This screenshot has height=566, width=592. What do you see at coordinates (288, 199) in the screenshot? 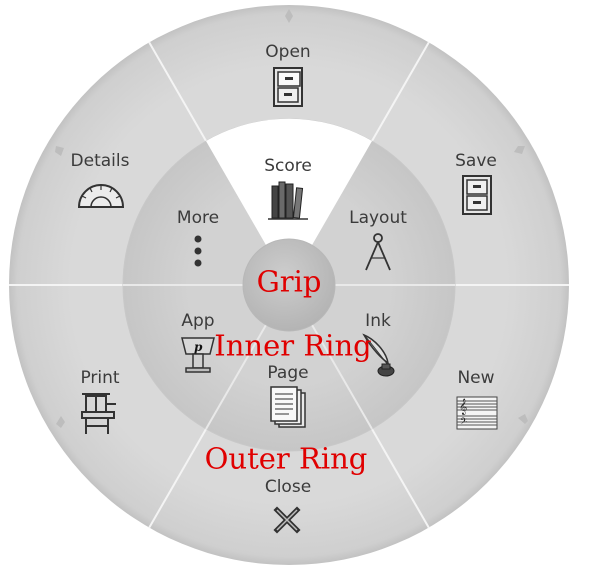
I see `books-icon` at bounding box center [288, 199].